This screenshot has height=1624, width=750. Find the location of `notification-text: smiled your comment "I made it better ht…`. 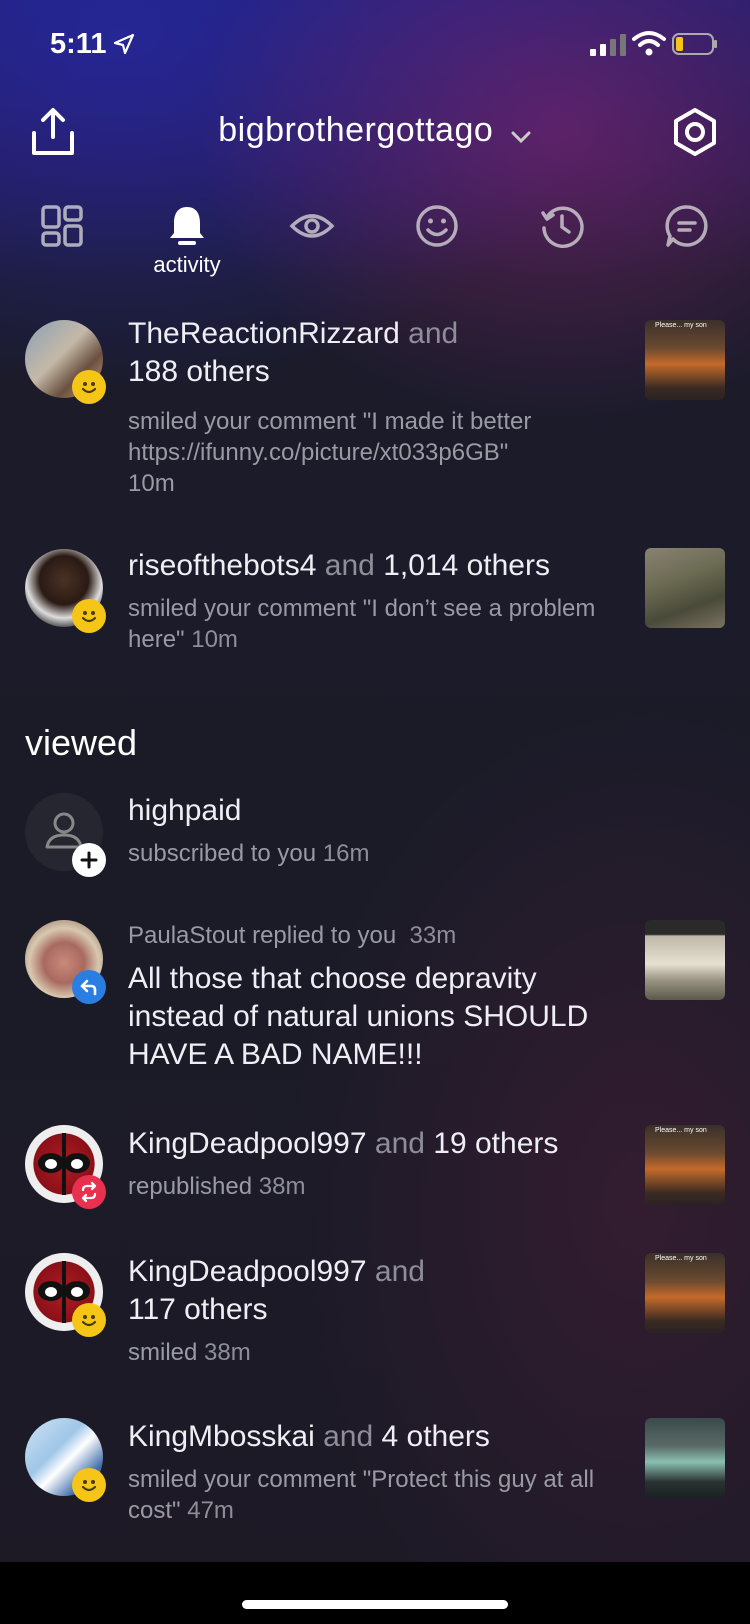

notification-text: smiled your comment "I made it better ht… is located at coordinates (330, 452).